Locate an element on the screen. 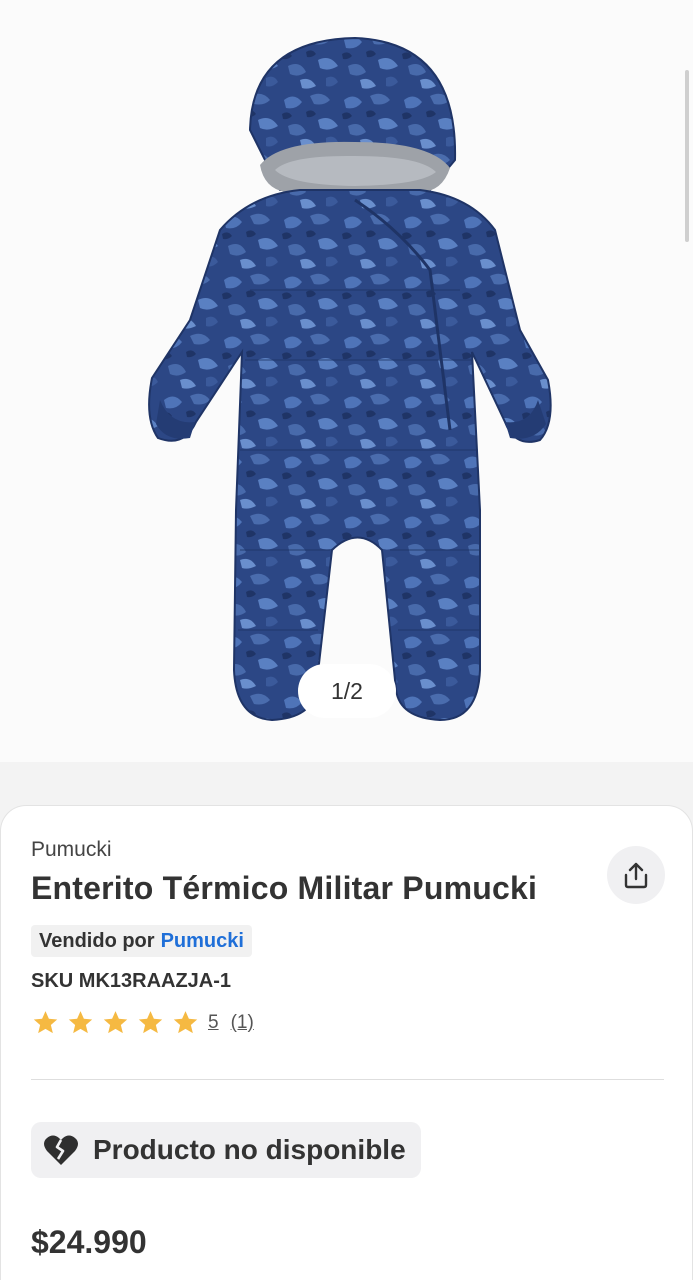 This screenshot has width=693, height=1280. divider is located at coordinates (347, 1079).